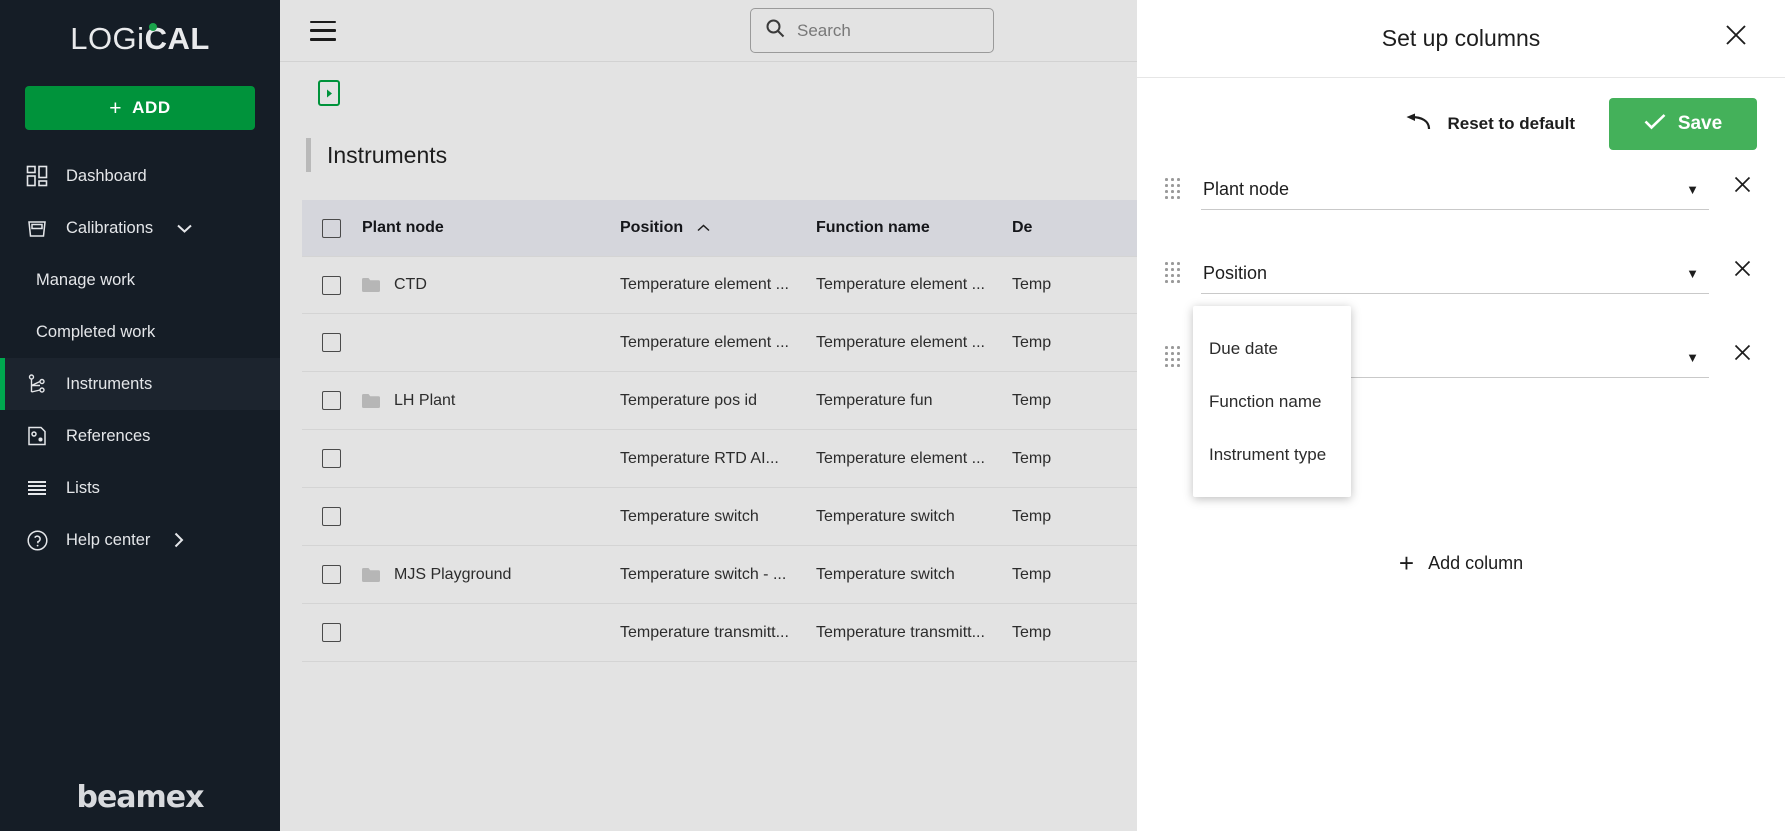 The image size is (1785, 831). I want to click on search-icon, so click(775, 30).